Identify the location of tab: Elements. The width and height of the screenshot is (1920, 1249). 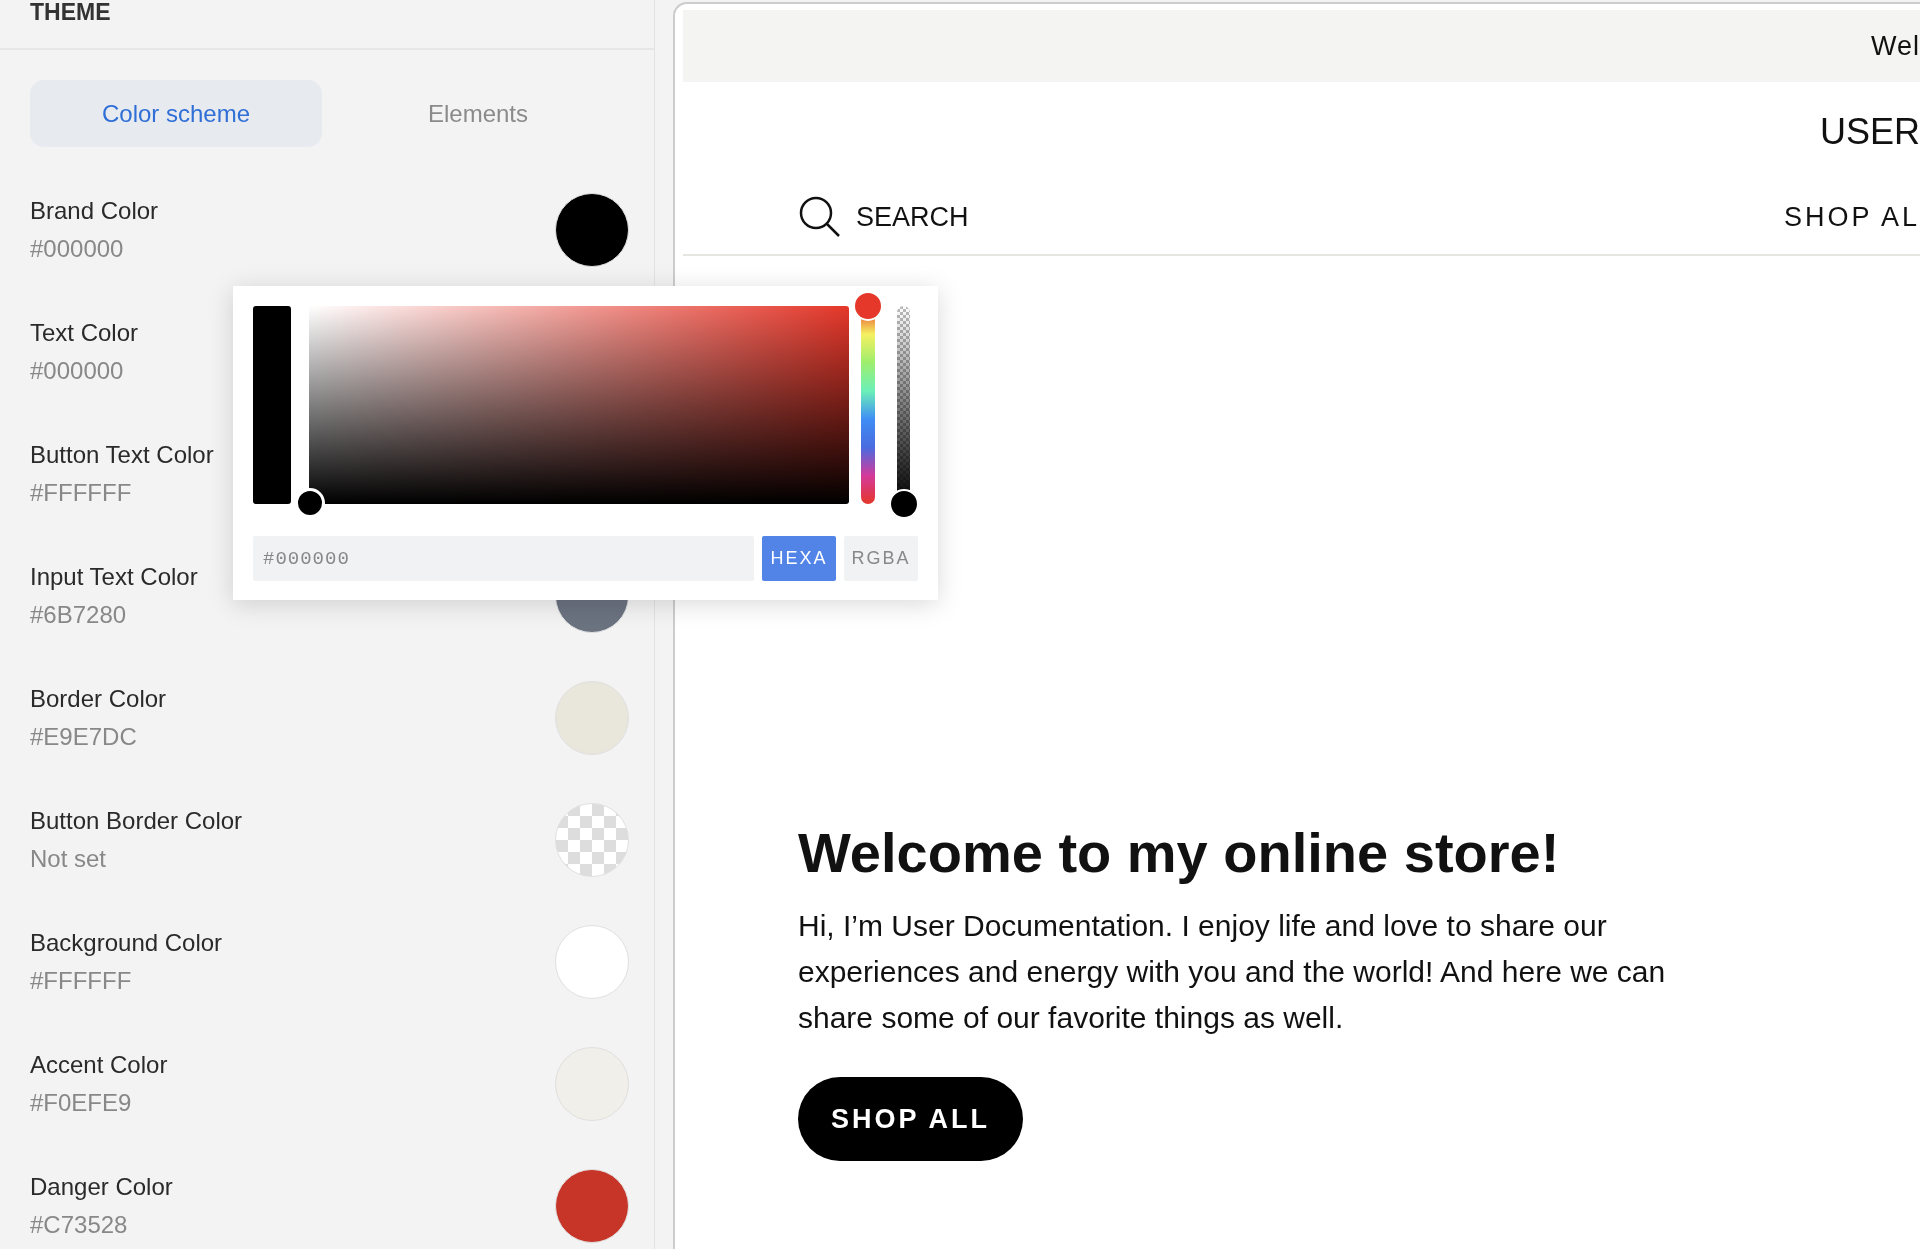
(478, 113).